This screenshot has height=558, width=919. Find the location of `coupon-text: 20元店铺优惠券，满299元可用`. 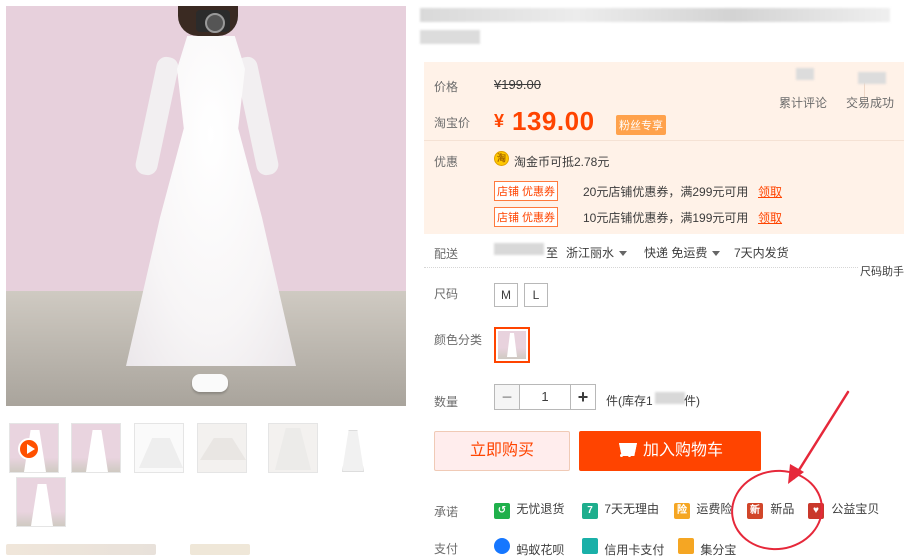

coupon-text: 20元店铺优惠券，满299元可用 is located at coordinates (666, 192).